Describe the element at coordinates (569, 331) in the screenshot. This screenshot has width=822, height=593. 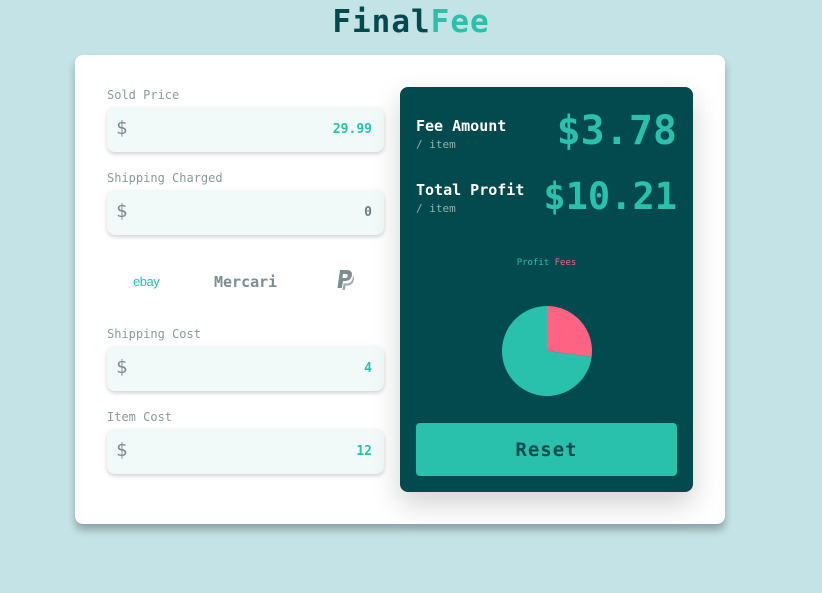
I see `pie-slice-fees` at that location.